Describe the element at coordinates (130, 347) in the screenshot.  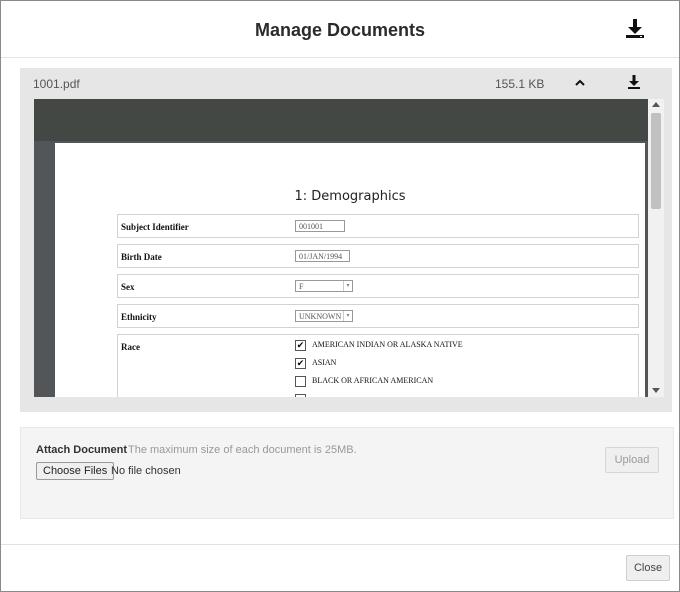
I see `field-label: Race` at that location.